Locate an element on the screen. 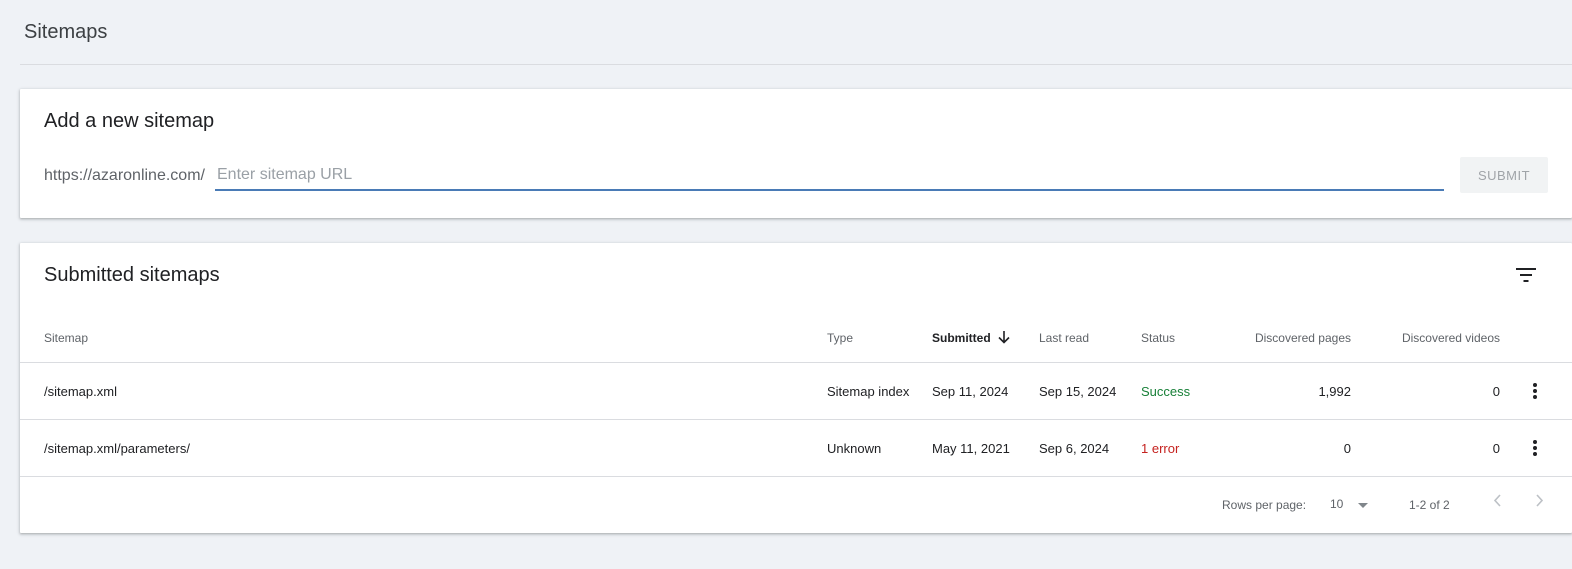  title-divider is located at coordinates (796, 64).